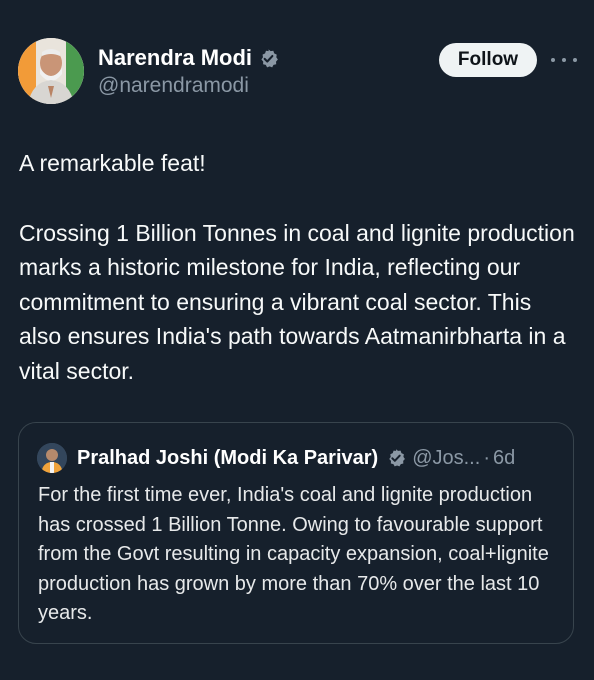 This screenshot has height=680, width=594. What do you see at coordinates (228, 457) in the screenshot?
I see `quoted-author-name: Pralhad Joshi (Modi Ka Parivar)` at bounding box center [228, 457].